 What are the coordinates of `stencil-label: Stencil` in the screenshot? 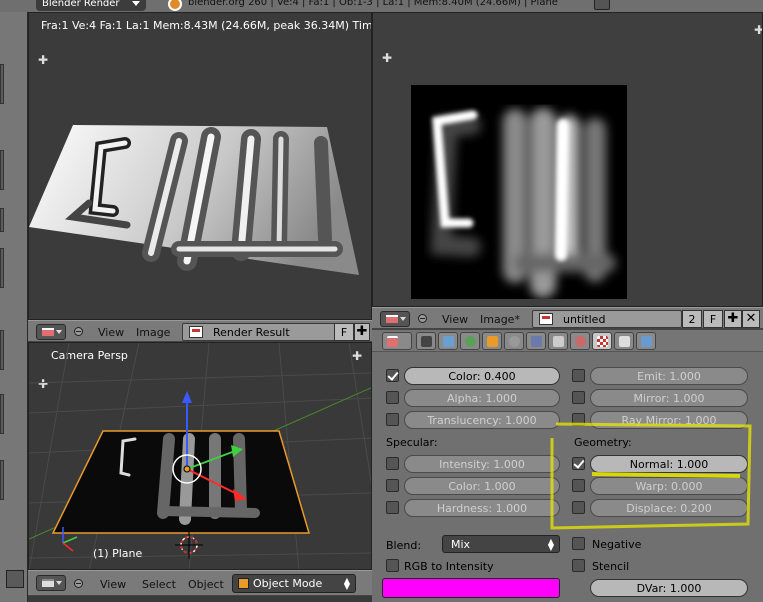 It's located at (611, 566).